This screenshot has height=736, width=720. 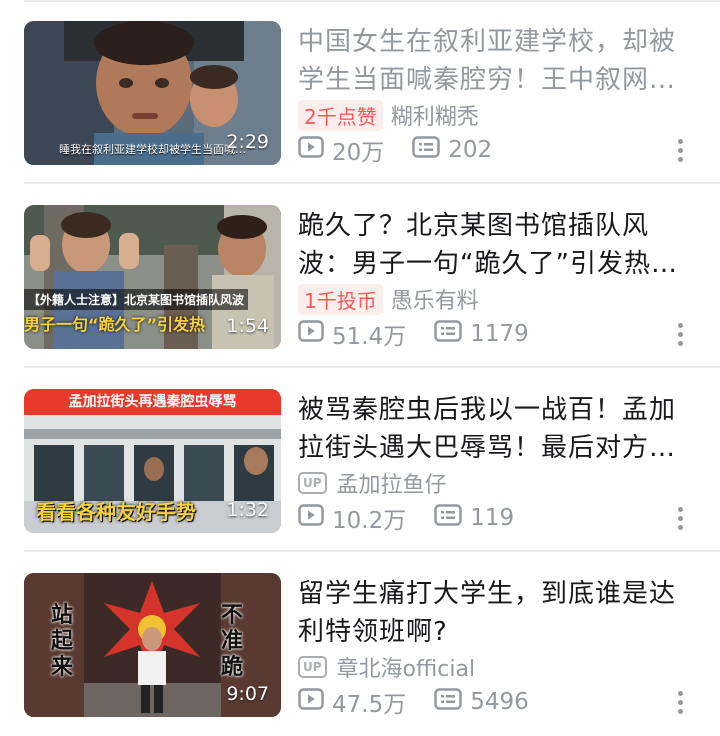 I want to click on video-duration: 2:29, so click(x=247, y=142).